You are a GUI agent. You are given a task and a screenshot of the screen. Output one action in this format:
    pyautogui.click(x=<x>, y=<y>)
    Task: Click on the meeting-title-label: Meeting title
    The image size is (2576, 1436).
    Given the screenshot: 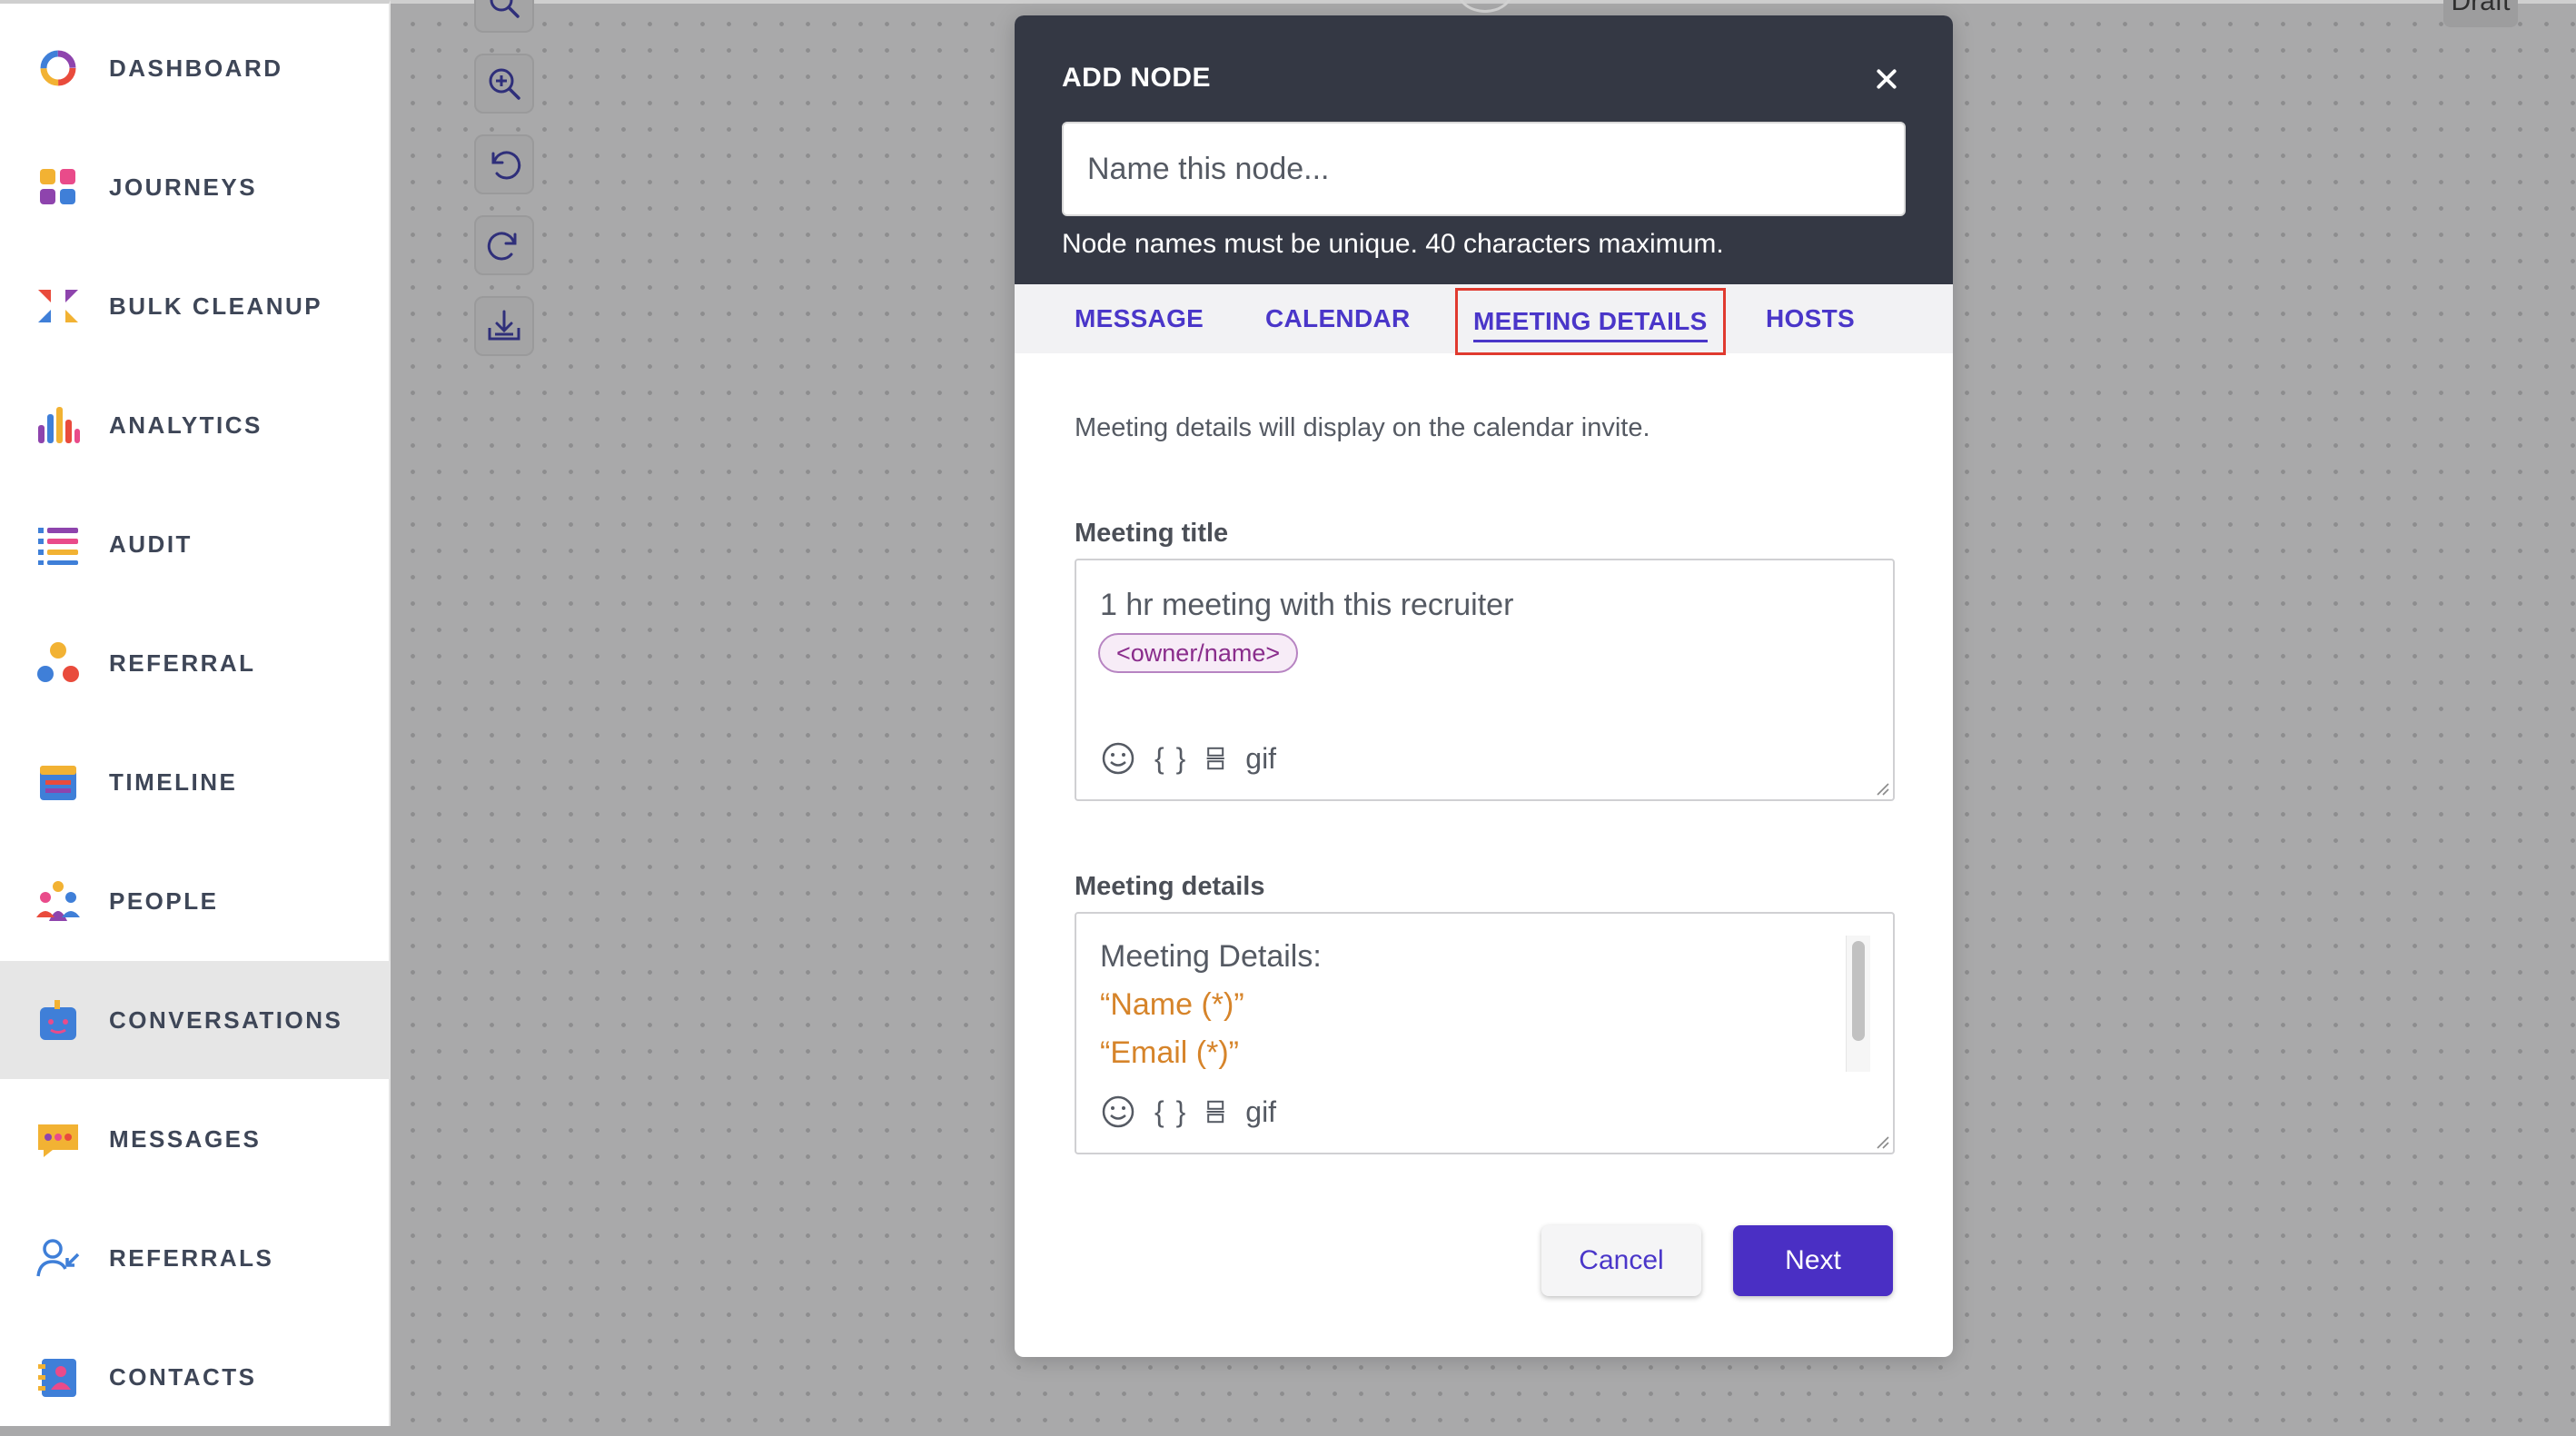 What is the action you would take?
    pyautogui.click(x=1152, y=533)
    